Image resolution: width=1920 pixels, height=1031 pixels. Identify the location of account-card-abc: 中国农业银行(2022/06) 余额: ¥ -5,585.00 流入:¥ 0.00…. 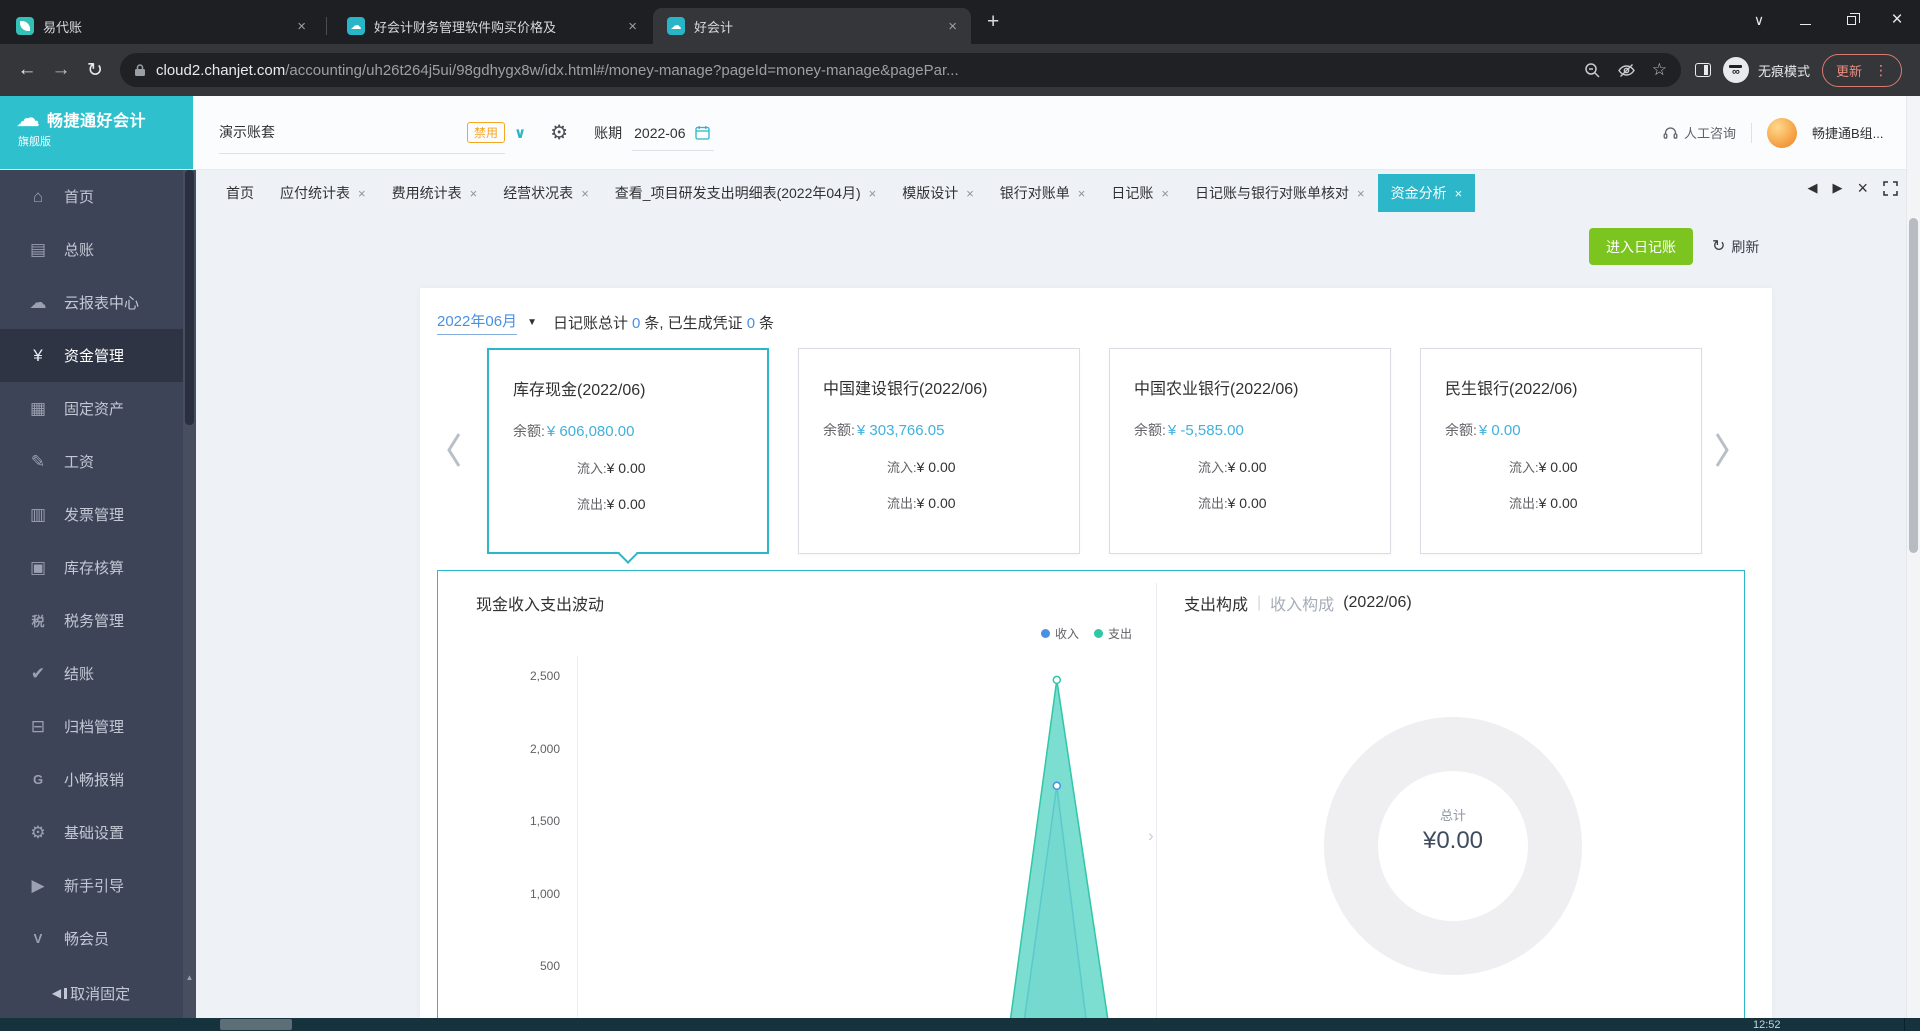
(1250, 451).